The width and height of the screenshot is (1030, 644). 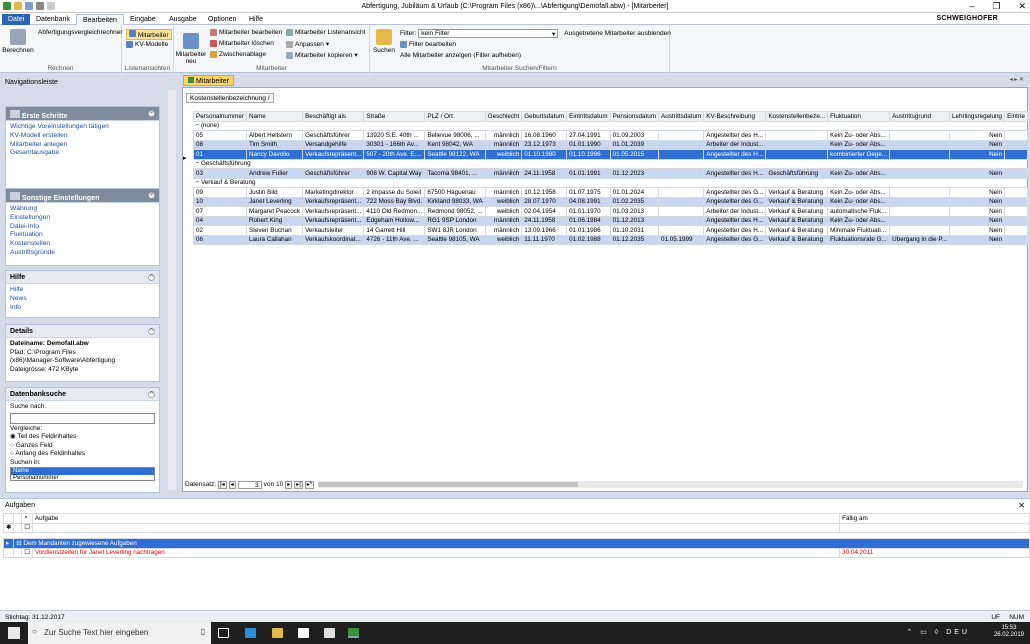 What do you see at coordinates (455, 192) in the screenshot?
I see `table-cell: 67500 Haguenau` at bounding box center [455, 192].